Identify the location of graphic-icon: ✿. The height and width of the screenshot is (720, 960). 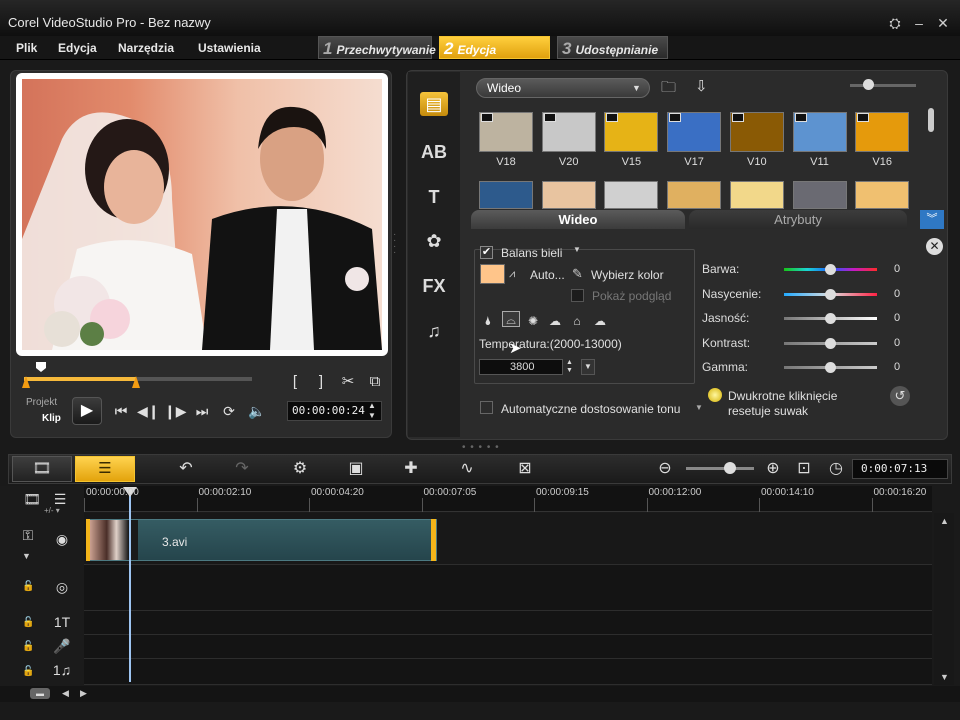
(434, 241).